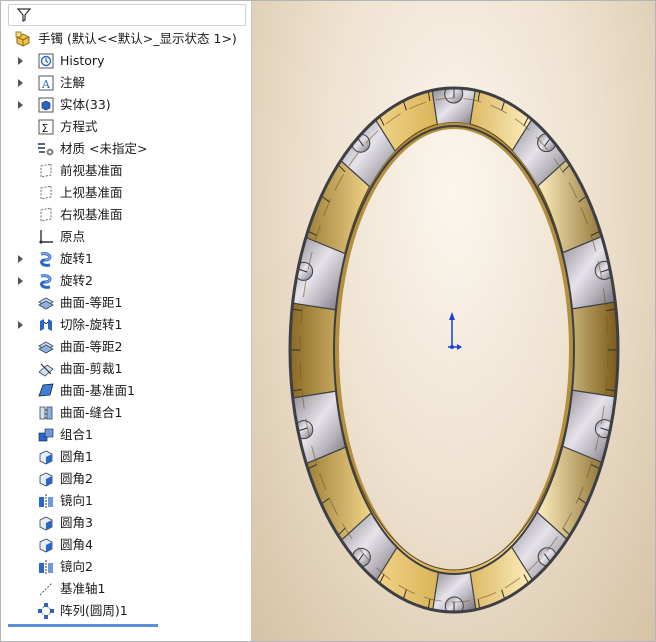 This screenshot has height=642, width=656. I want to click on equations-icon: Σ, so click(46, 127).